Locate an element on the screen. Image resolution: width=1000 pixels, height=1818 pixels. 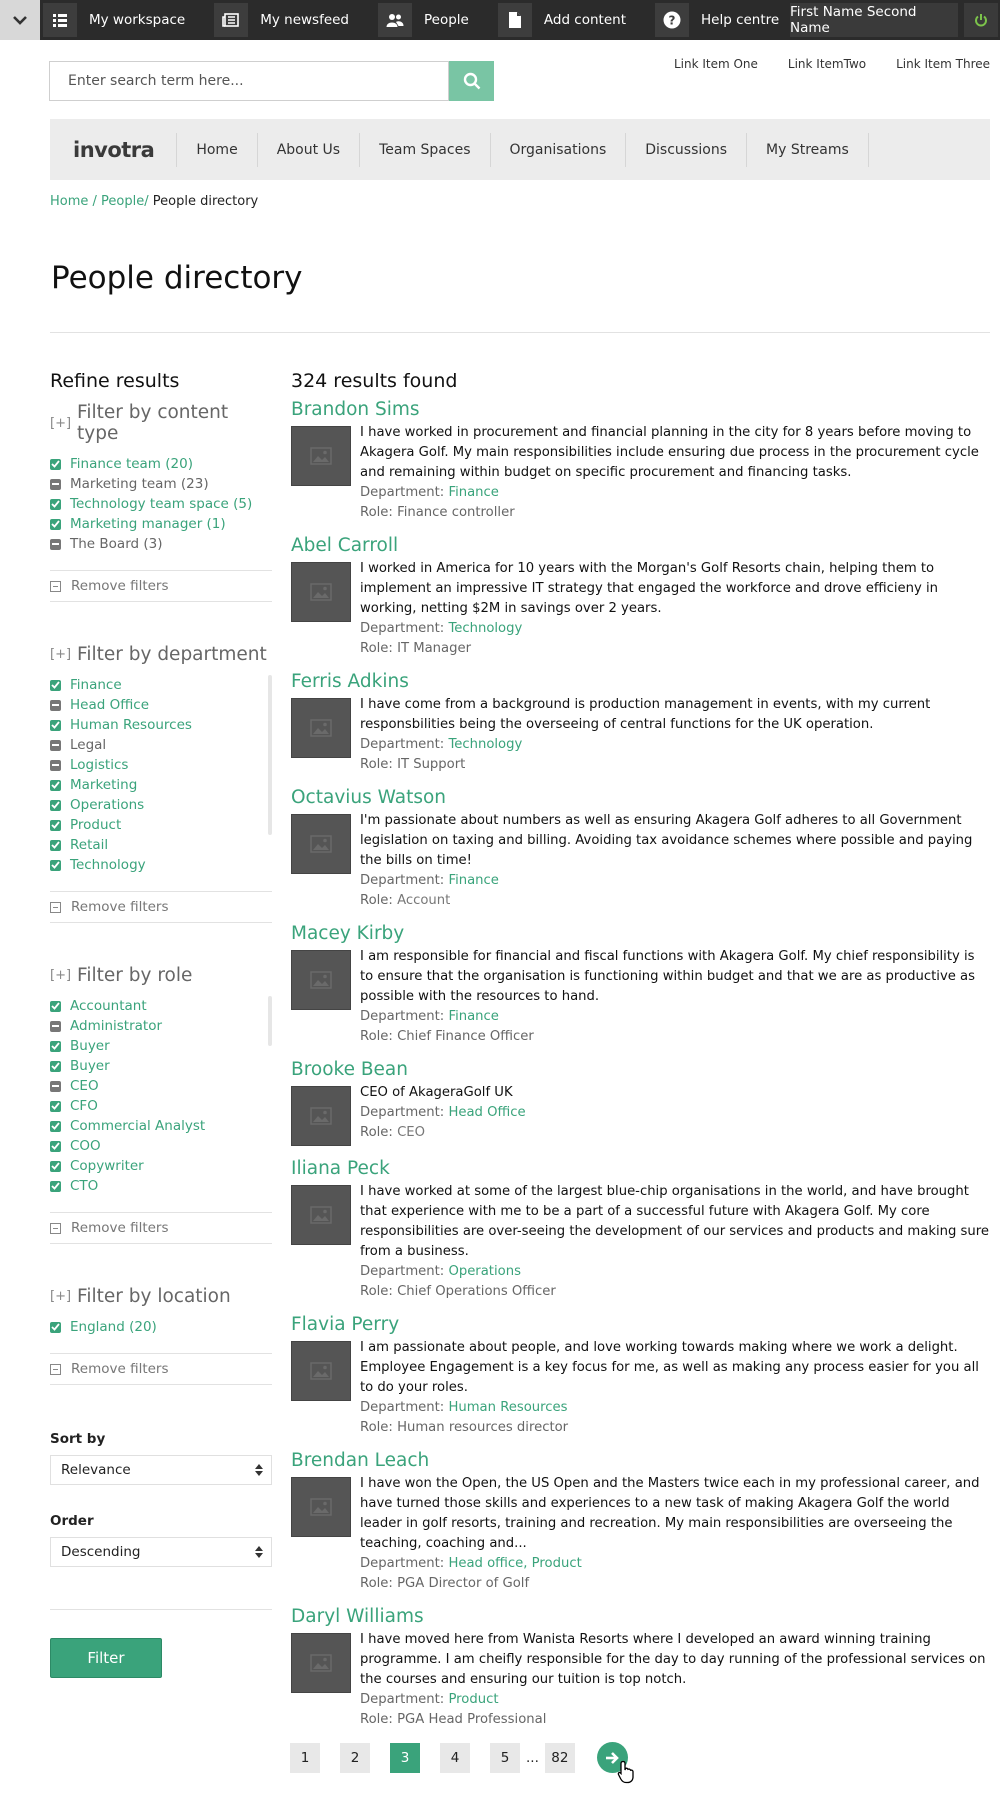
topbar-item-my-workspace: My workspace is located at coordinates (125, 20).